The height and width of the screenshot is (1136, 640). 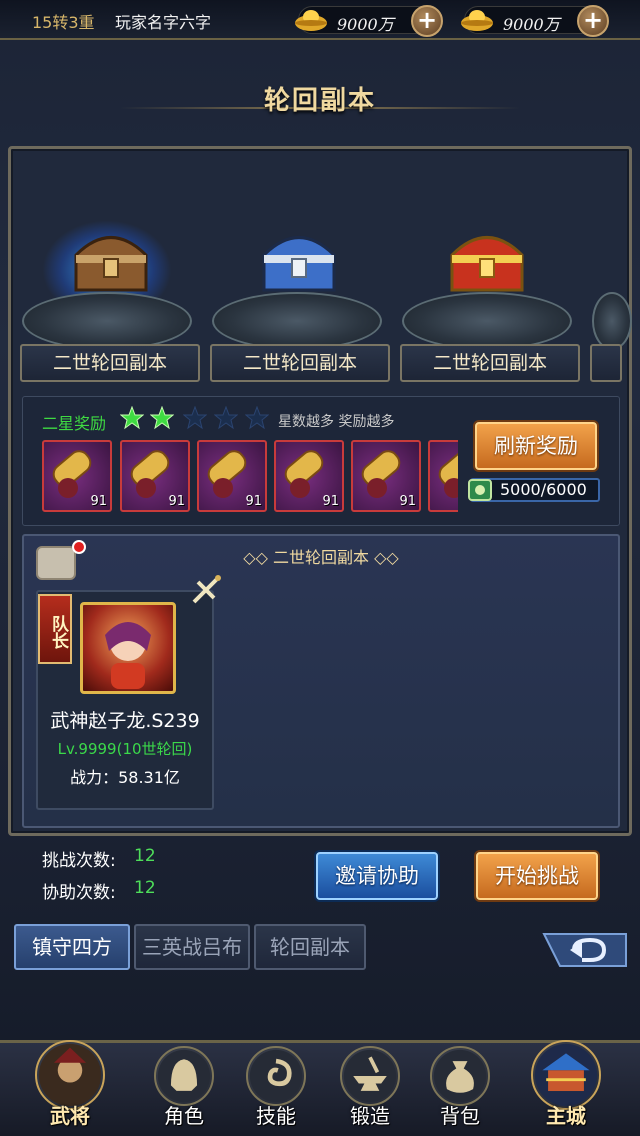 What do you see at coordinates (299, 260) in the screenshot?
I see `silver-chest-icon` at bounding box center [299, 260].